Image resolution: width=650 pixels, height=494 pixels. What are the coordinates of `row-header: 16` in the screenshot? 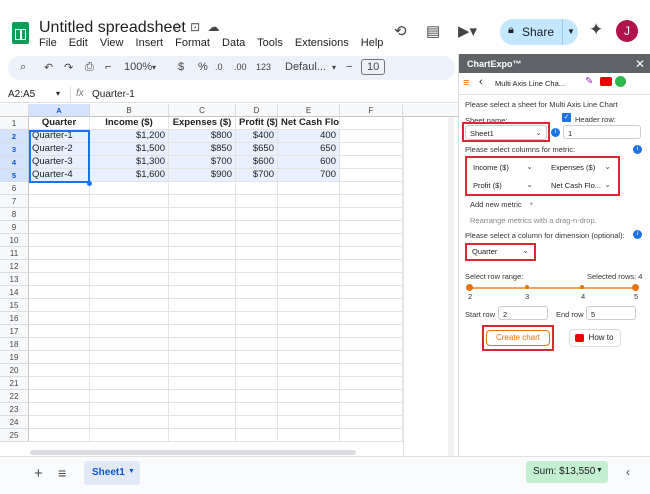 It's located at (14, 318).